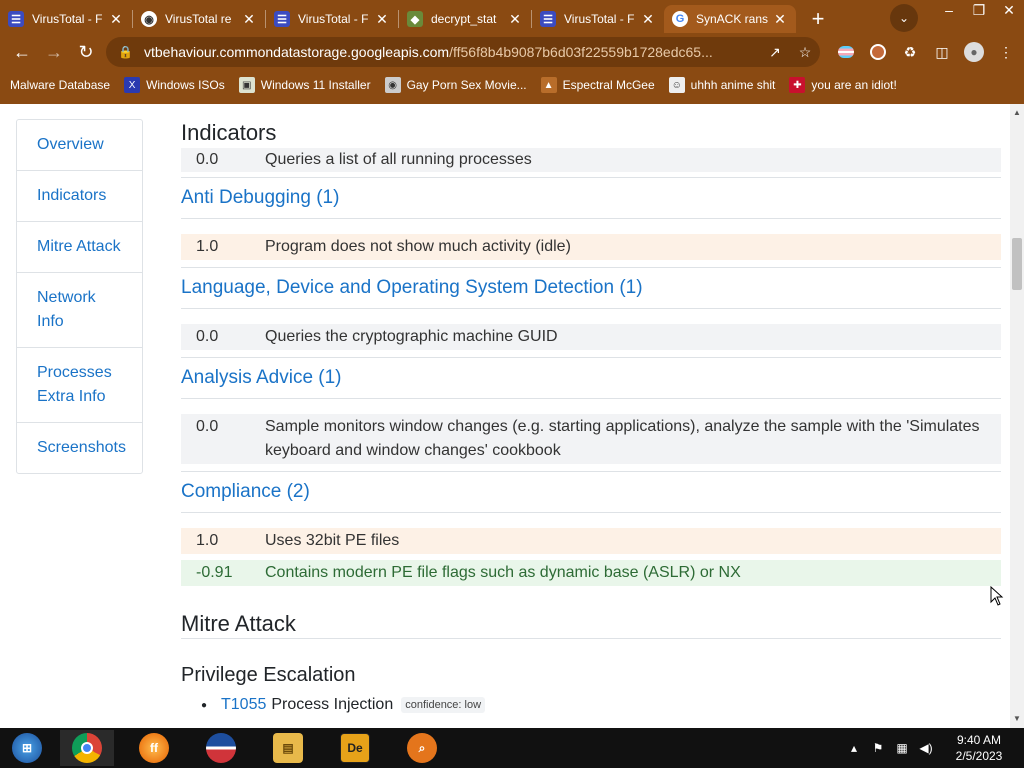 This screenshot has height=768, width=1024. Describe the element at coordinates (591, 492) in the screenshot. I see `category-compliance: Compliance (2)` at that location.